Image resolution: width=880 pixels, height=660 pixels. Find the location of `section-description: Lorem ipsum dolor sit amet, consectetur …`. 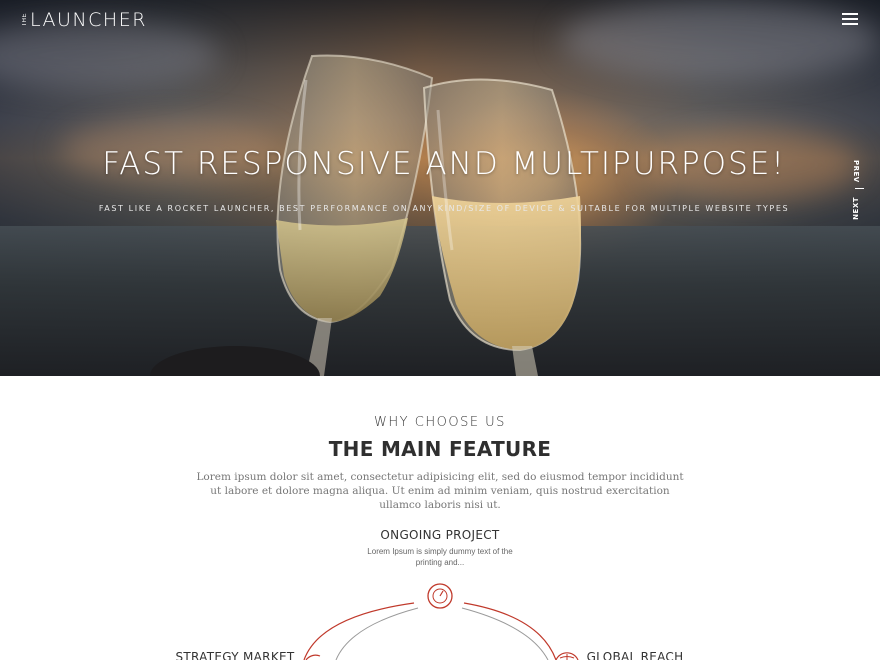

section-description: Lorem ipsum dolor sit amet, consectetur … is located at coordinates (440, 491).